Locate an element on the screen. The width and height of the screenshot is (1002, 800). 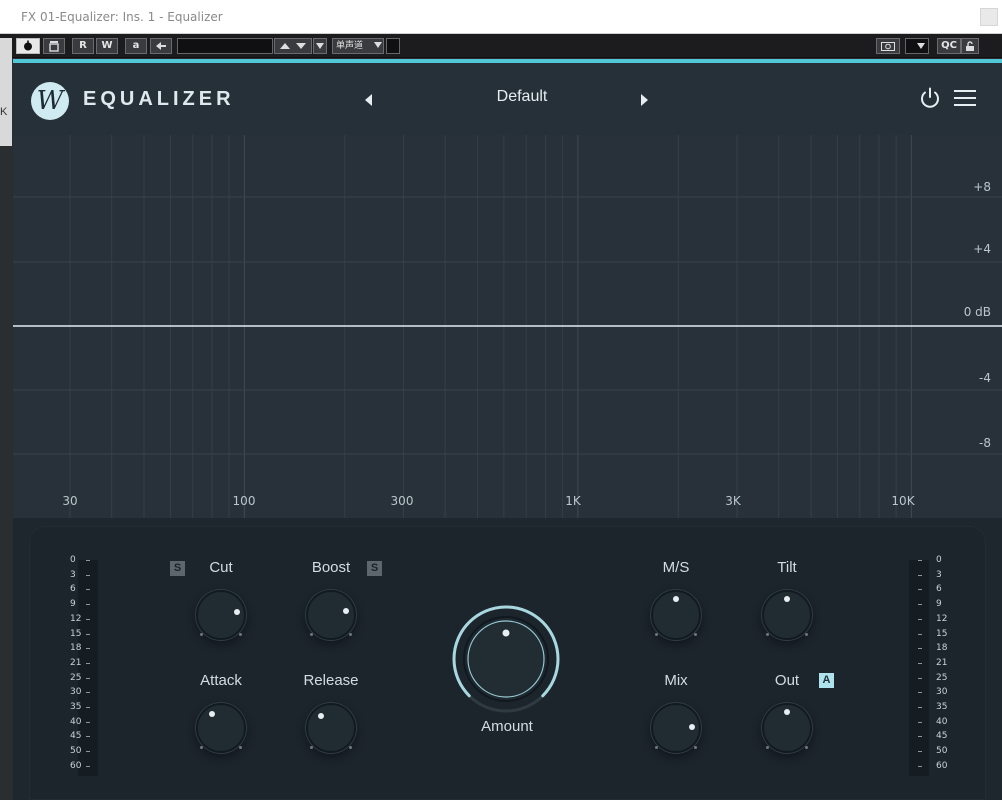
close-window-button is located at coordinates (989, 17).